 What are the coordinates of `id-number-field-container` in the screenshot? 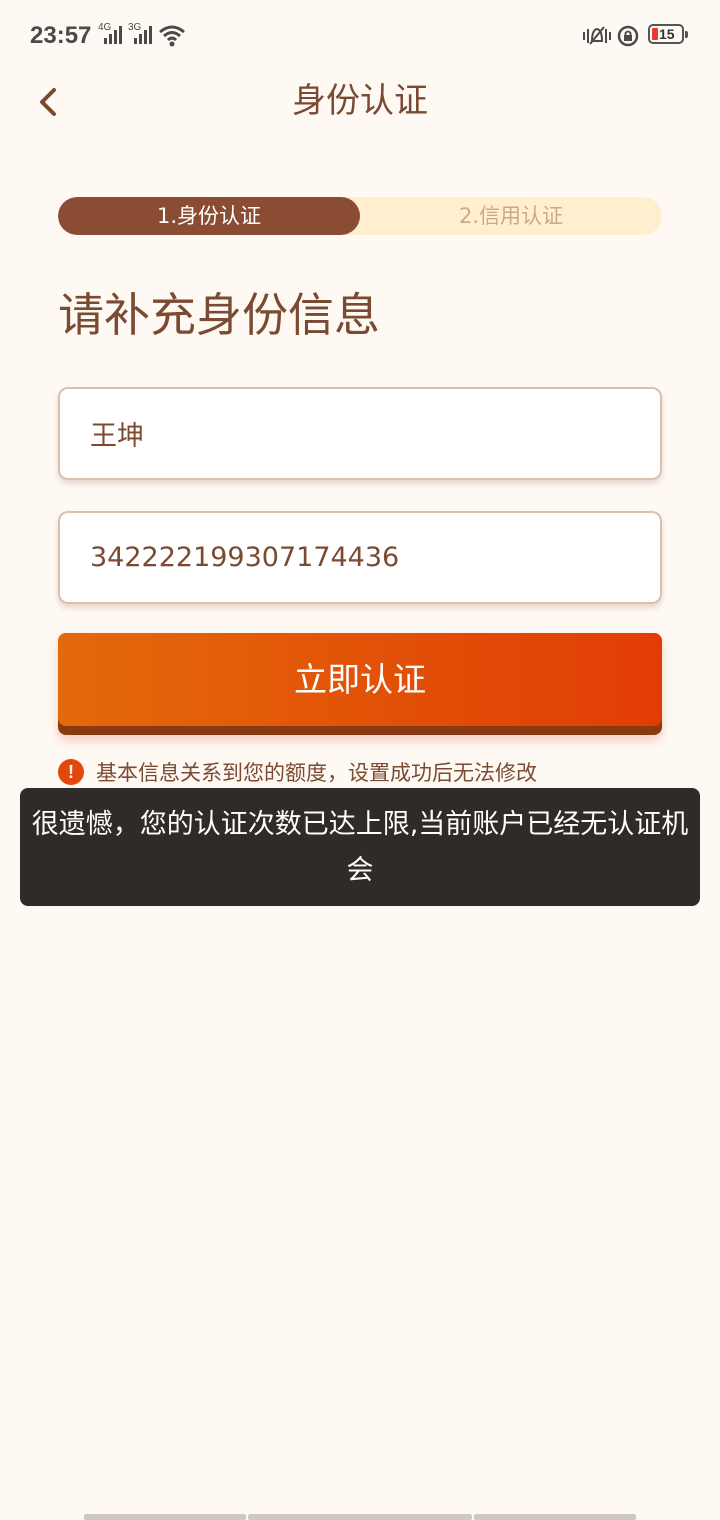 It's located at (360, 557).